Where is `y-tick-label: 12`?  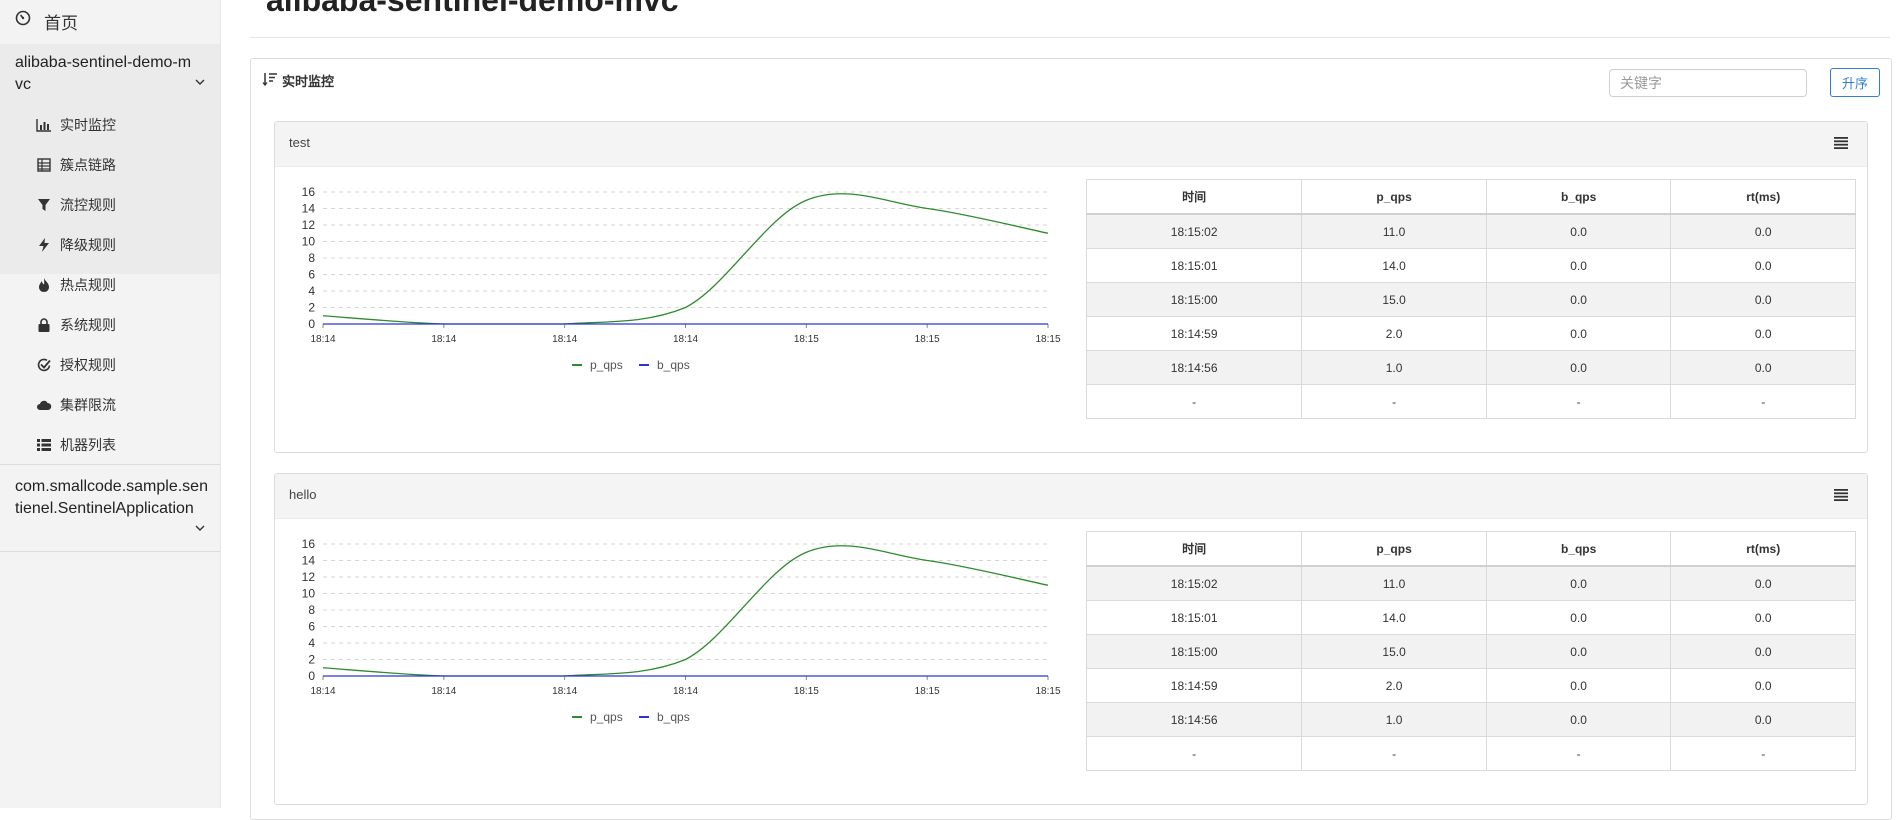 y-tick-label: 12 is located at coordinates (309, 577).